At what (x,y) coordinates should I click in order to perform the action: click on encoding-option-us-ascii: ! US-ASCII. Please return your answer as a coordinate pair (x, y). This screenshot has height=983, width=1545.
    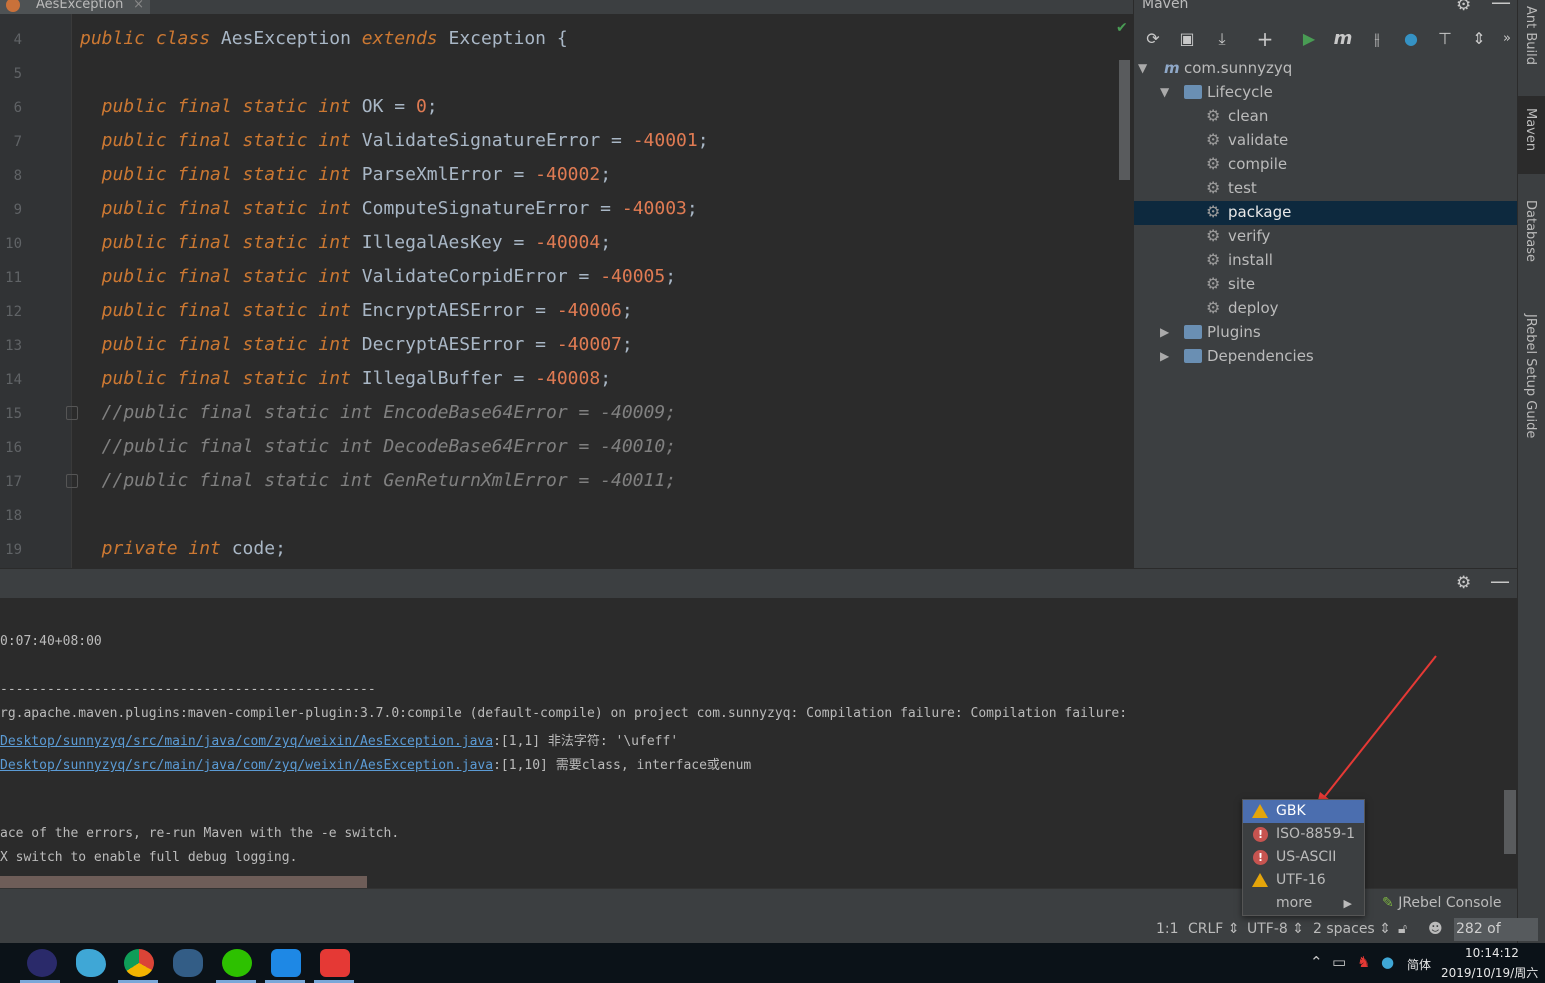
    Looking at the image, I should click on (1303, 857).